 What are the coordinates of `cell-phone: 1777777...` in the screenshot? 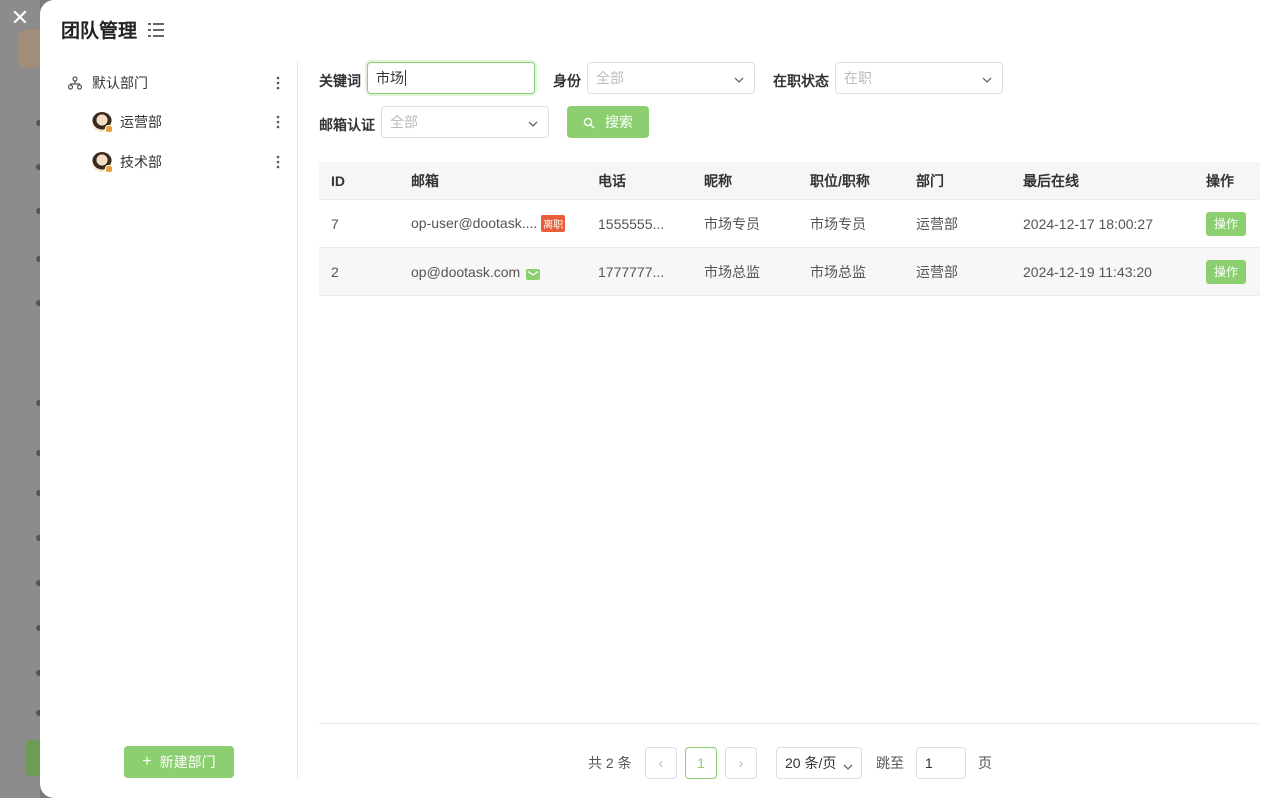 It's located at (631, 271).